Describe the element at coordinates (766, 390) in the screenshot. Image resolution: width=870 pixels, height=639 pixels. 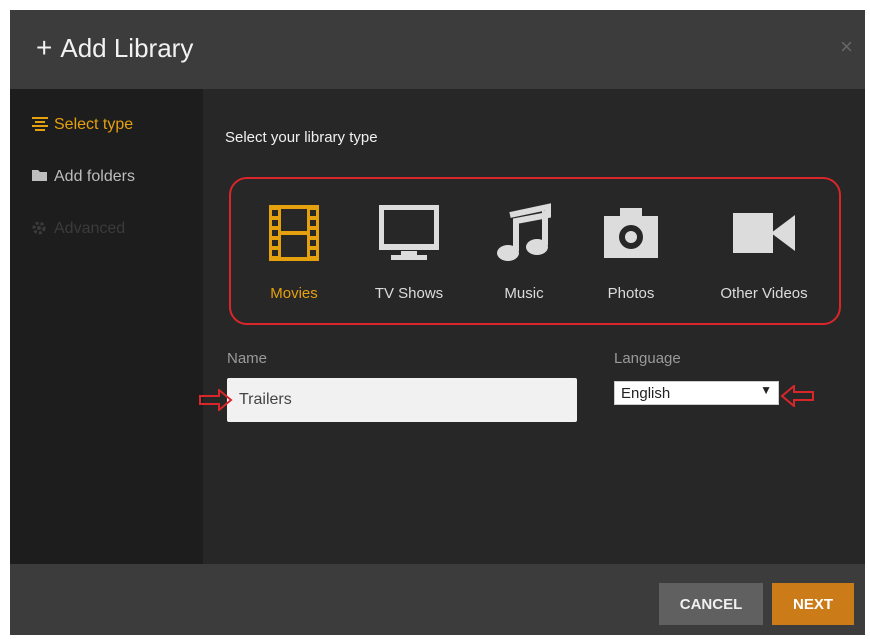
I see `chevron-down-icon: ▼` at that location.